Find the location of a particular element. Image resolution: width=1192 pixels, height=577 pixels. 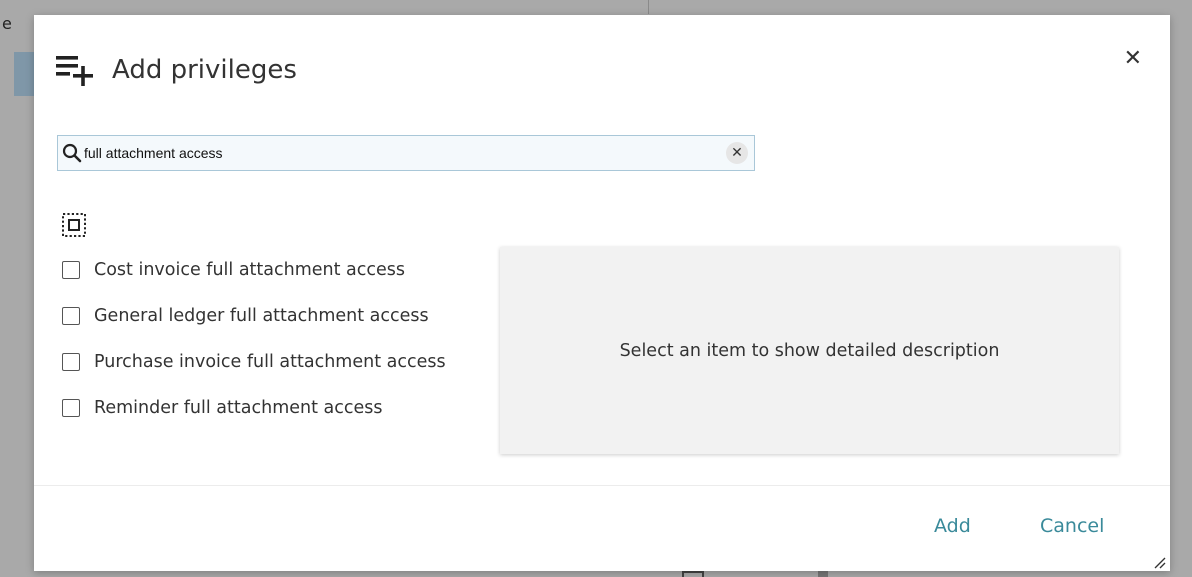

background-divider is located at coordinates (648, 7).